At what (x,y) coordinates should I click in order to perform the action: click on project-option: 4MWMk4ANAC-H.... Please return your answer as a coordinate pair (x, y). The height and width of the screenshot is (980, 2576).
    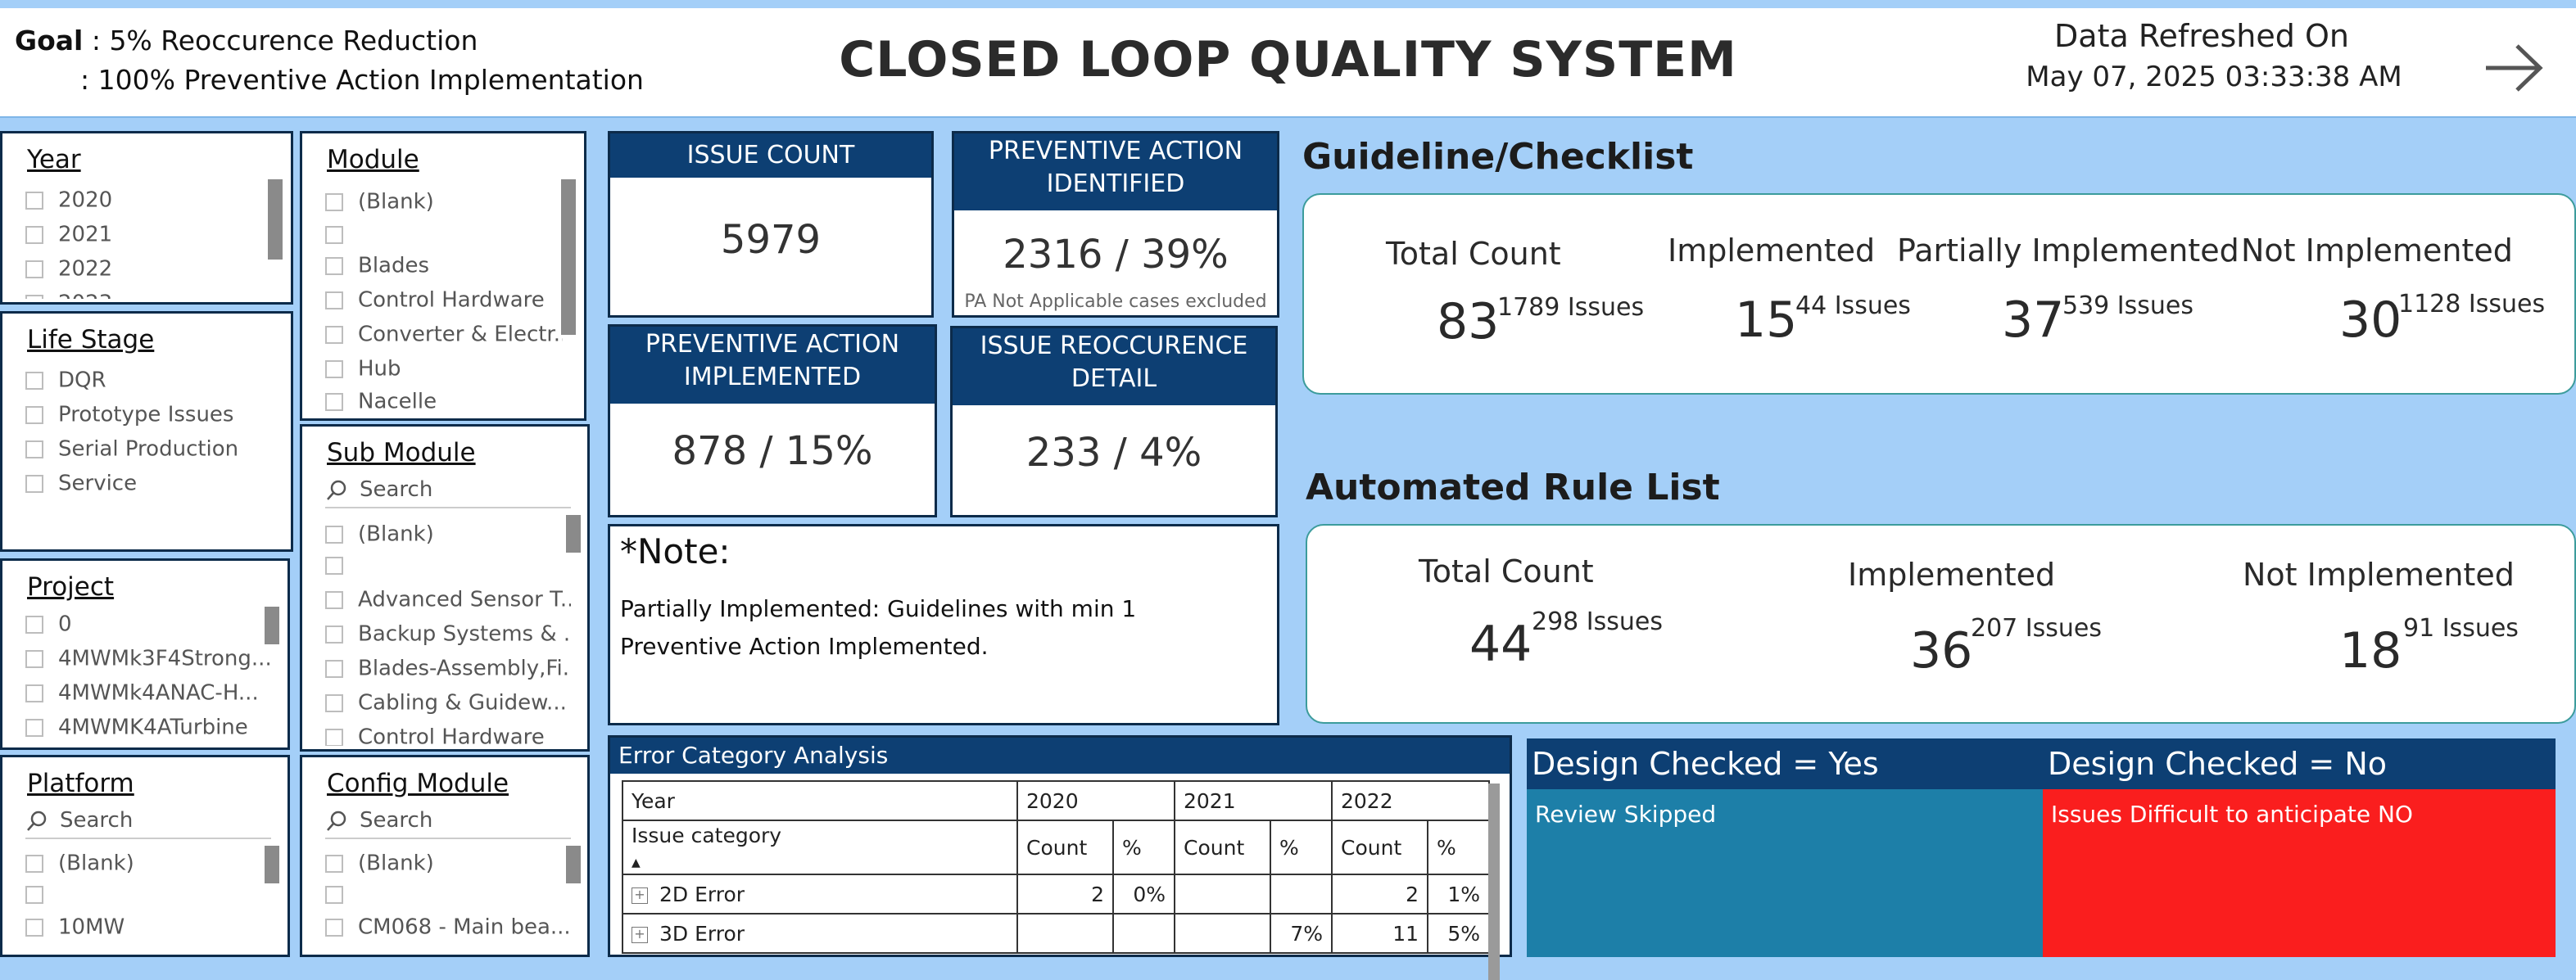
    Looking at the image, I should click on (148, 693).